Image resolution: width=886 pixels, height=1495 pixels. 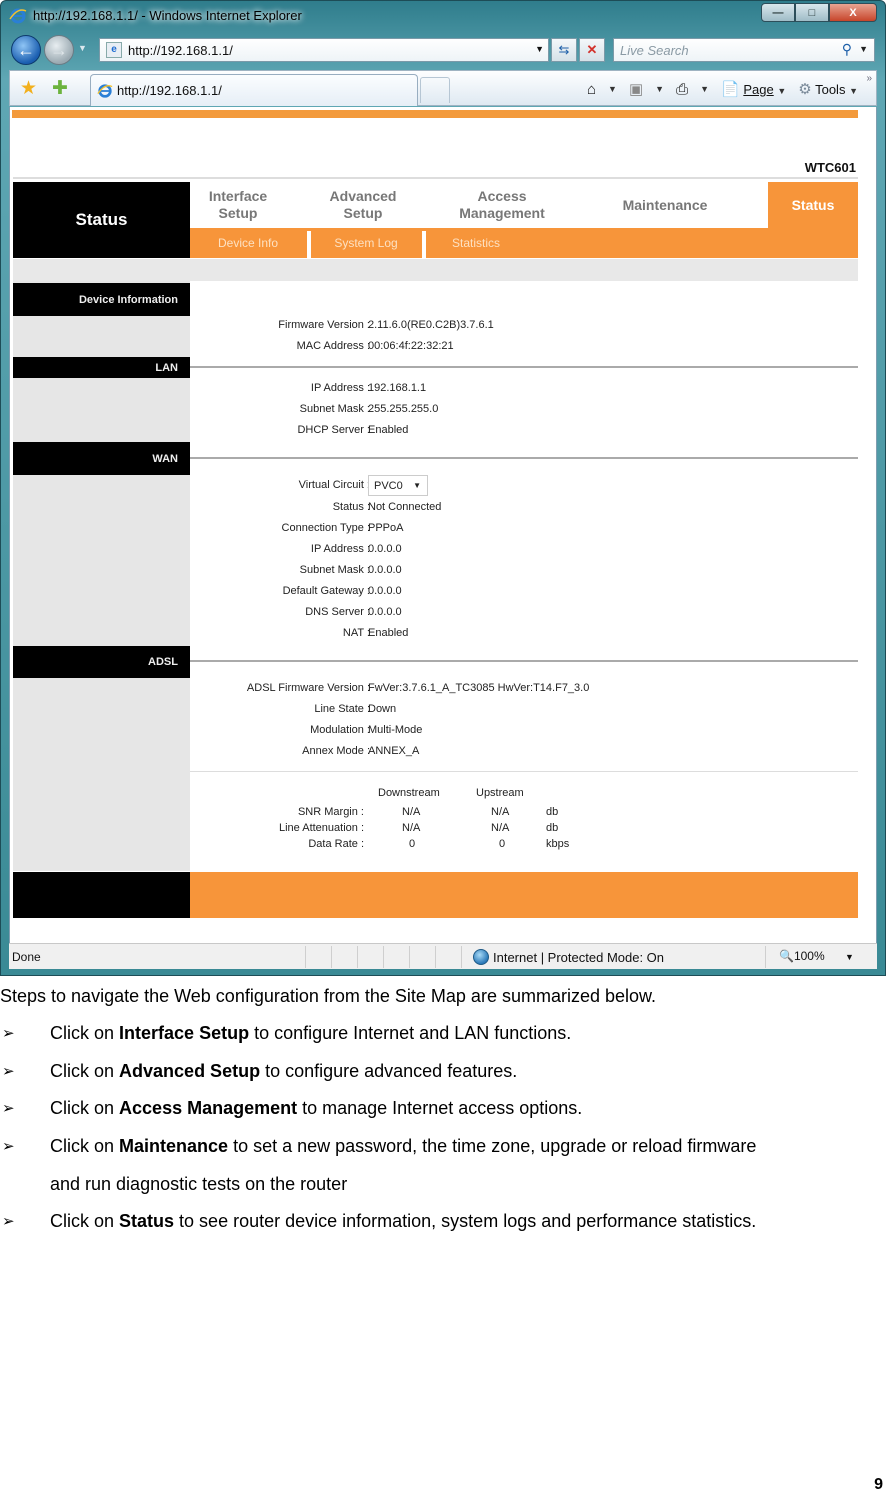 What do you see at coordinates (591, 89) in the screenshot?
I see `home-icon: ⌂` at bounding box center [591, 89].